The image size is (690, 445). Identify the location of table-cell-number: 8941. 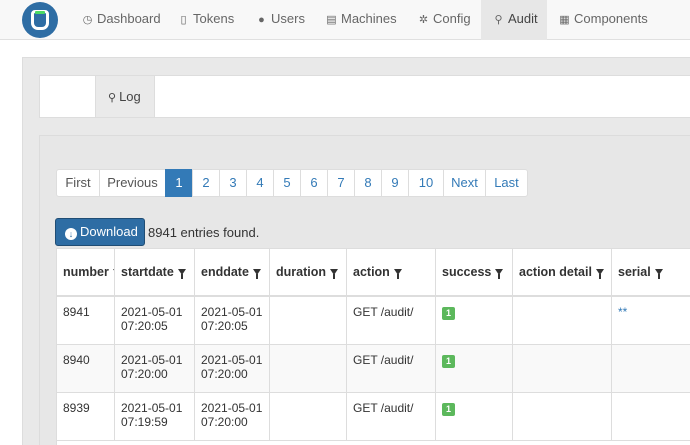
(86, 321).